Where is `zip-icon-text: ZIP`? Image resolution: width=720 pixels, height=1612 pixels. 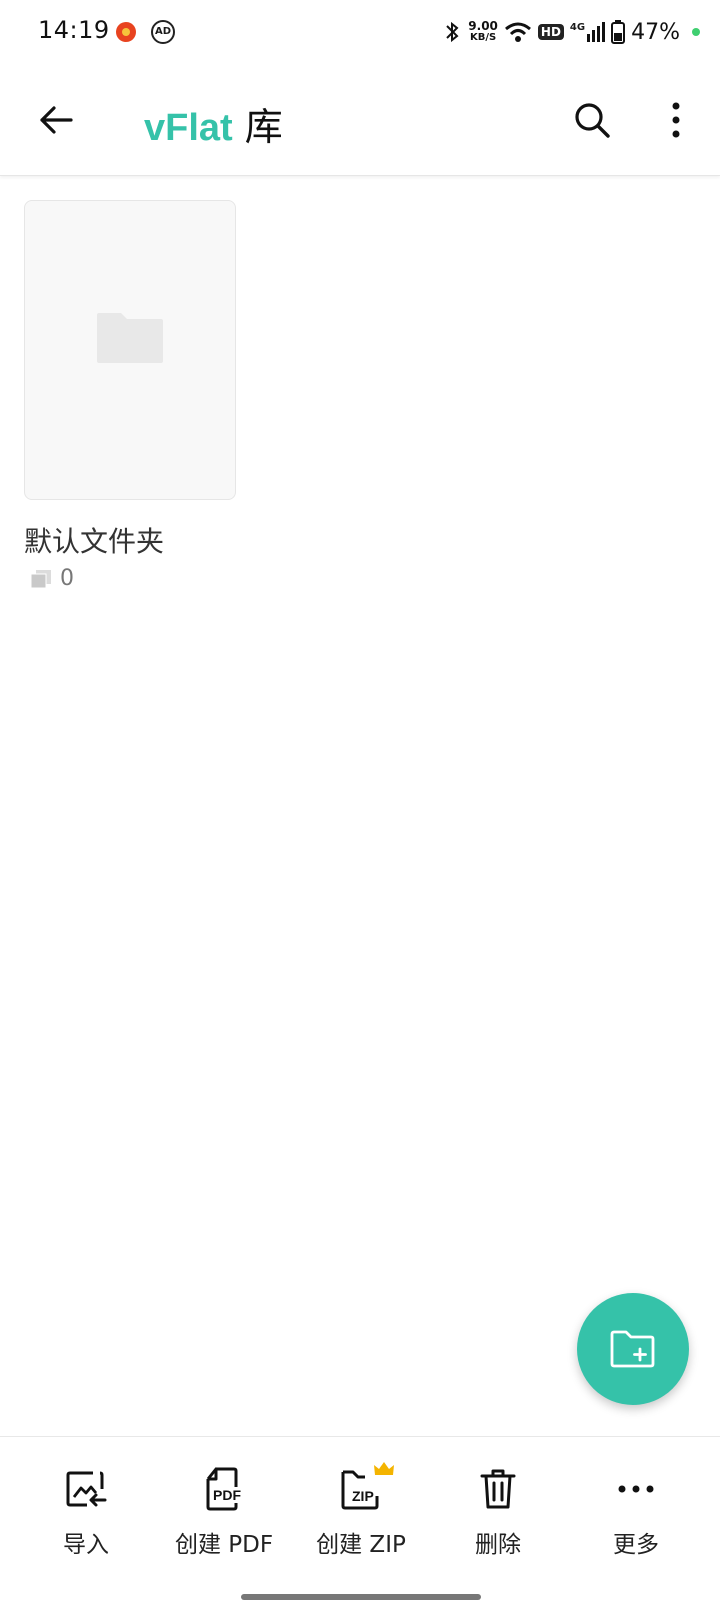
zip-icon-text: ZIP is located at coordinates (363, 1496).